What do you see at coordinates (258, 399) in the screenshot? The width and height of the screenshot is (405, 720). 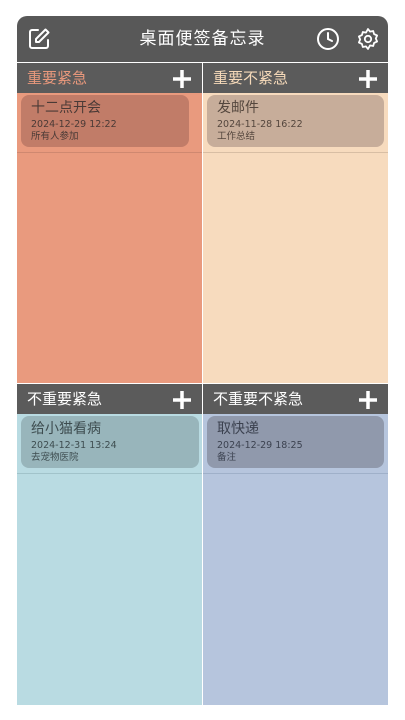 I see `quadrant-label: 不重要不紧急` at bounding box center [258, 399].